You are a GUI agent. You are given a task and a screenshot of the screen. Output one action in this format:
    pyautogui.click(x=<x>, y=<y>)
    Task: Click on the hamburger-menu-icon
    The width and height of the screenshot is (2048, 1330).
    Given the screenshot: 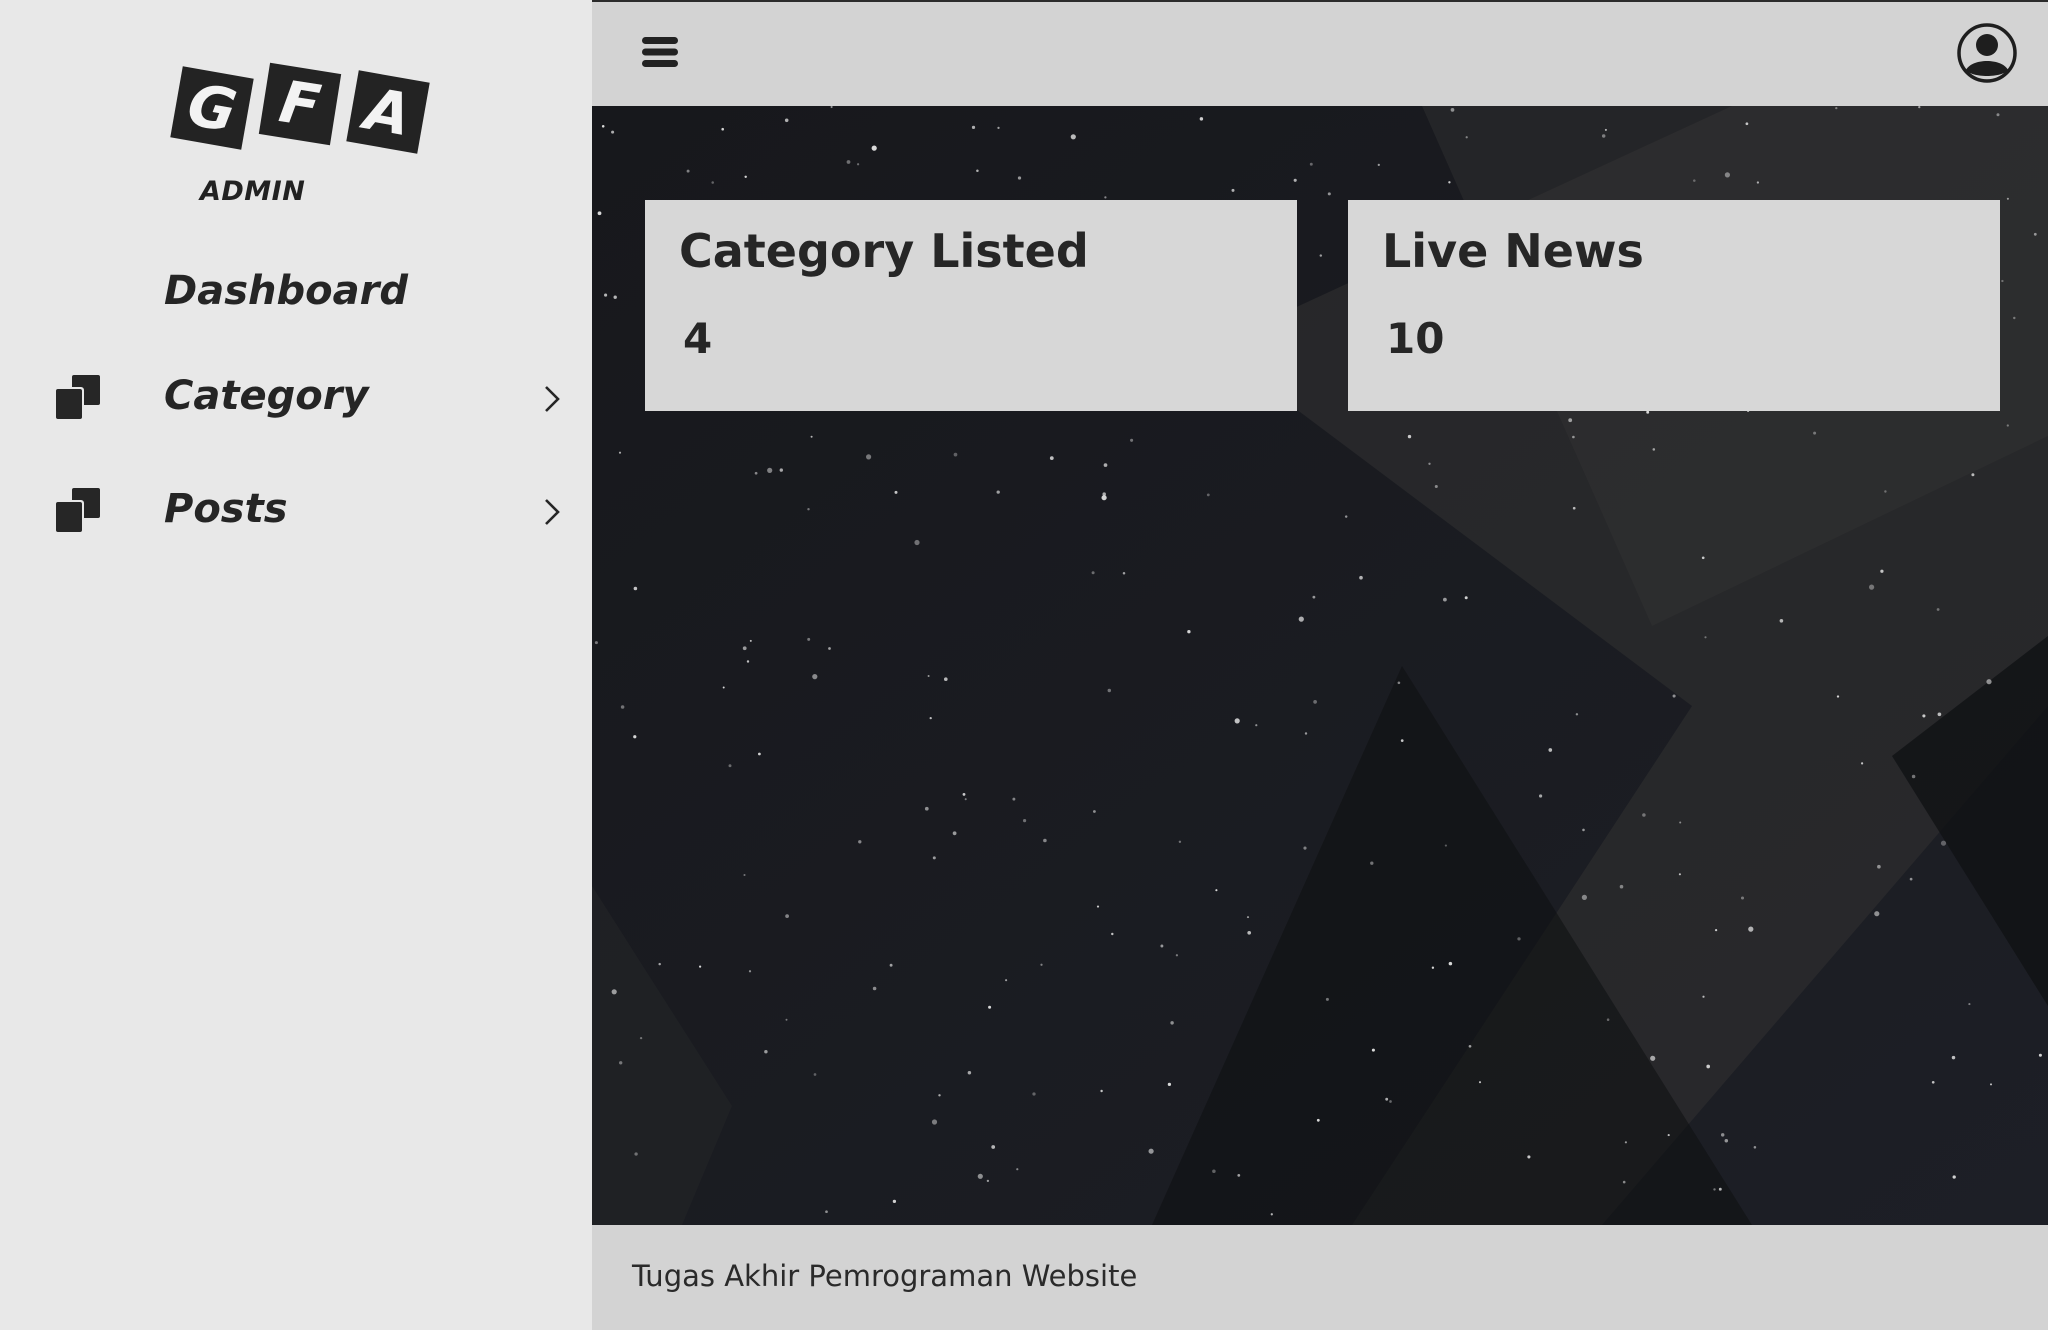 What is the action you would take?
    pyautogui.click(x=660, y=52)
    